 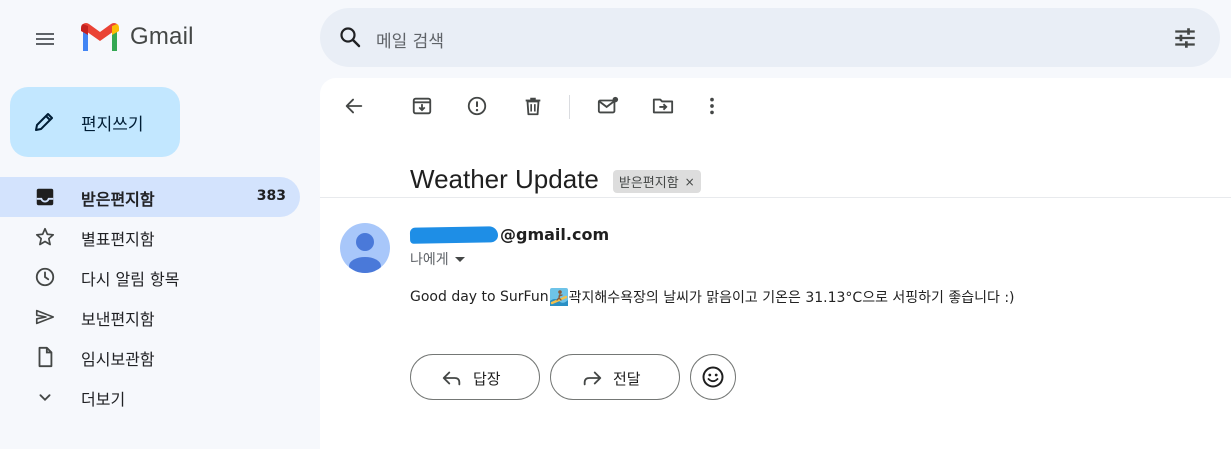 I want to click on header-divider, so click(x=775, y=197).